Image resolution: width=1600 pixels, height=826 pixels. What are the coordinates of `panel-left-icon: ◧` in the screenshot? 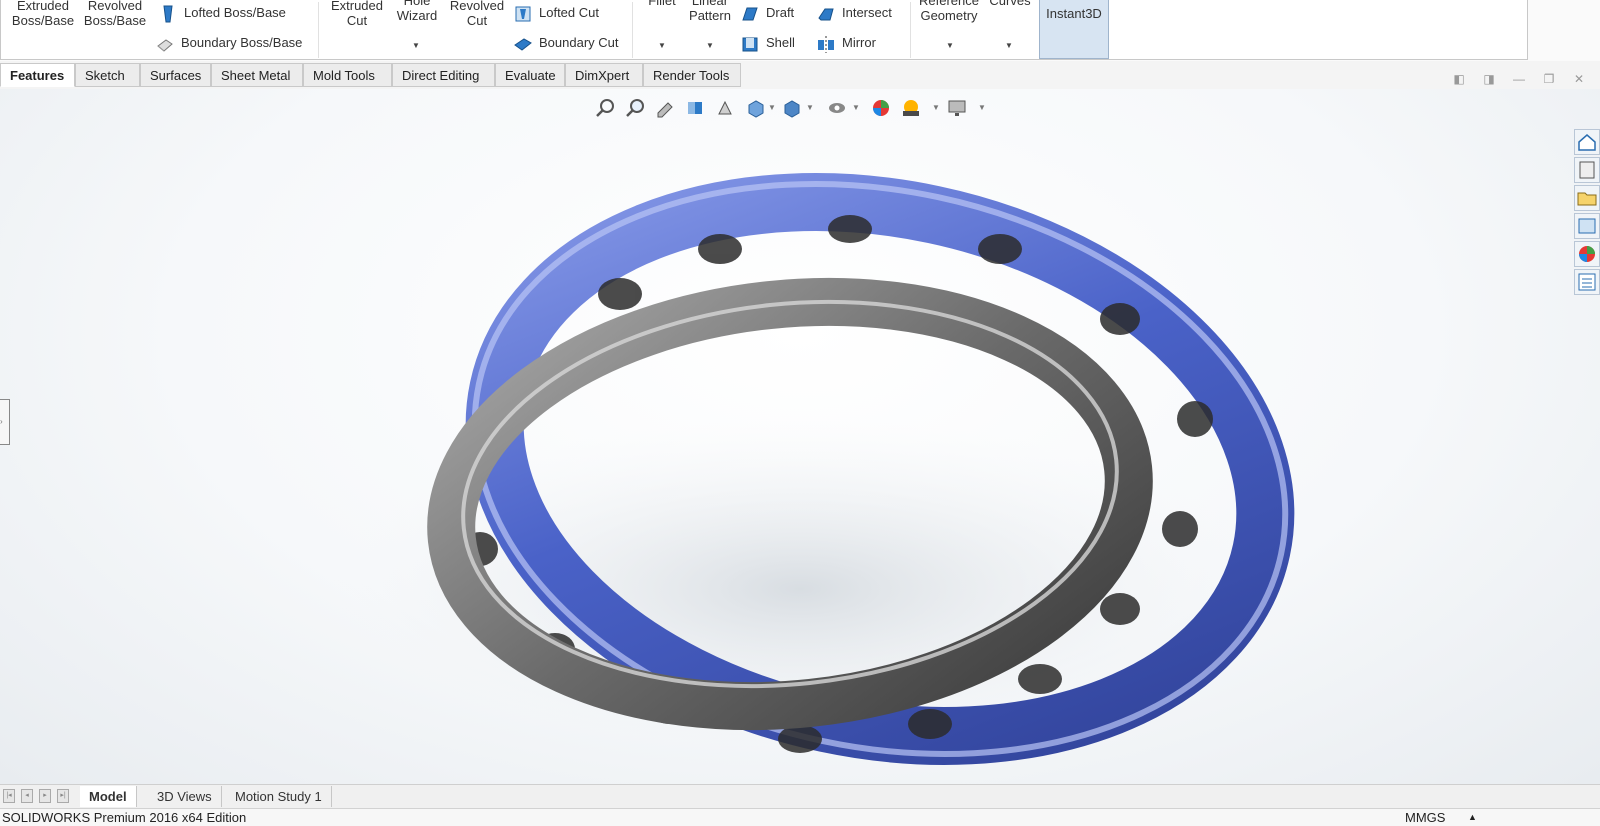 It's located at (1459, 79).